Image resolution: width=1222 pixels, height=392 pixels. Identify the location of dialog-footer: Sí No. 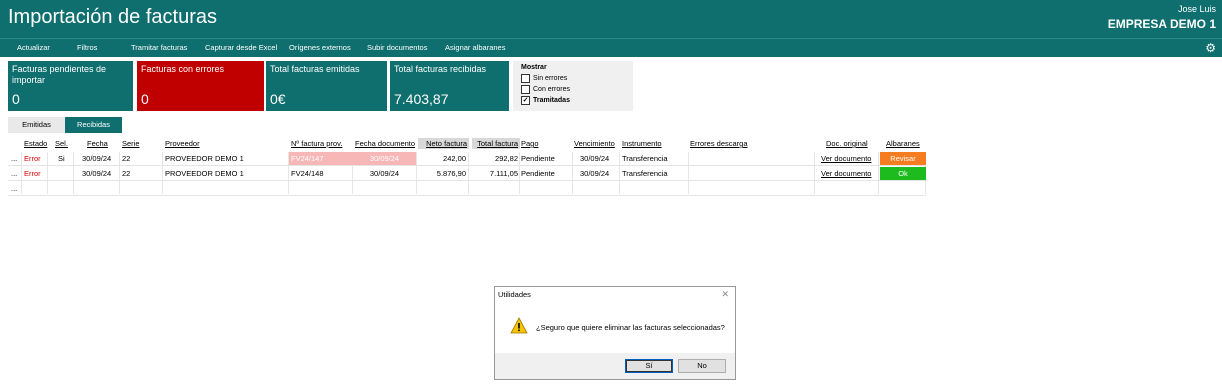
(615, 366).